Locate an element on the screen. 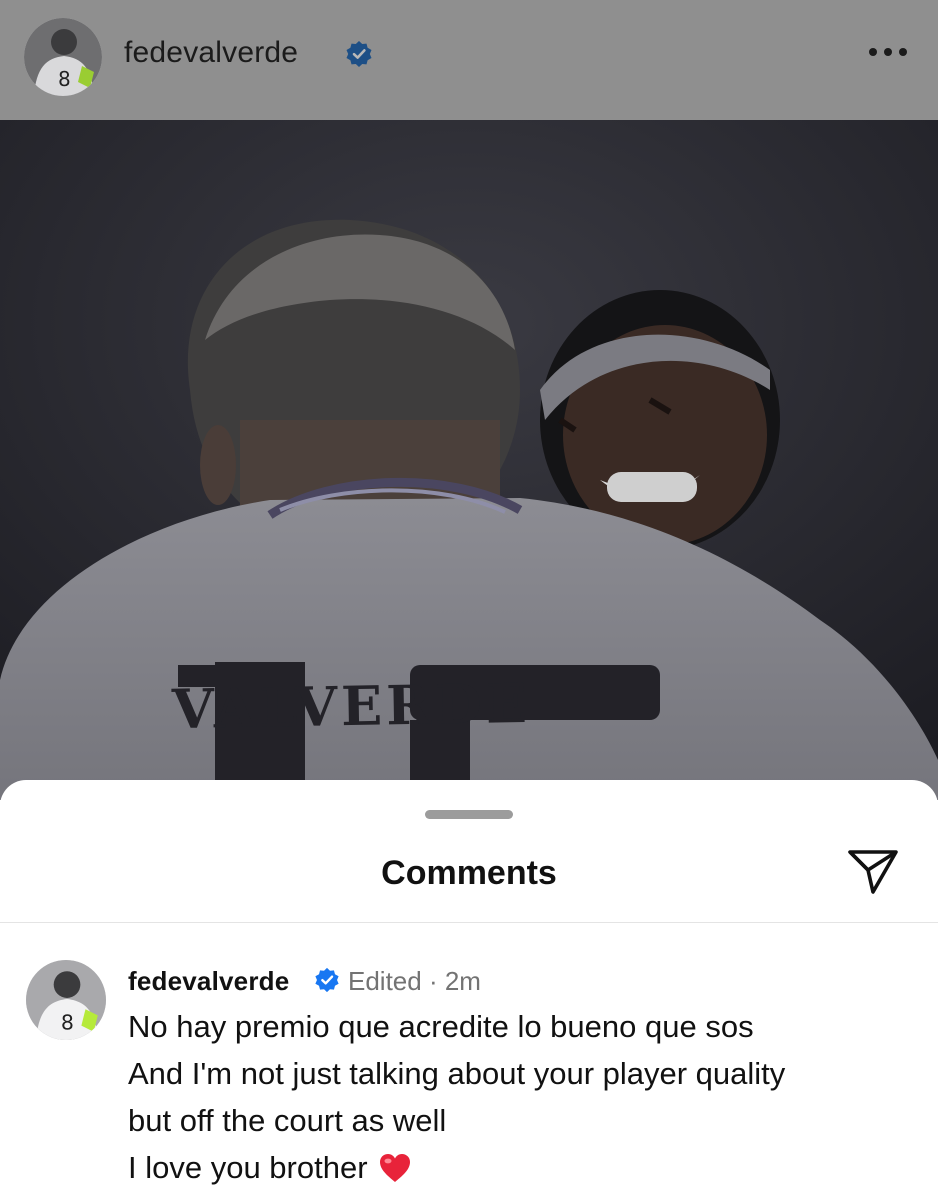 The width and height of the screenshot is (938, 1200). sheet-drag-handle is located at coordinates (469, 814).